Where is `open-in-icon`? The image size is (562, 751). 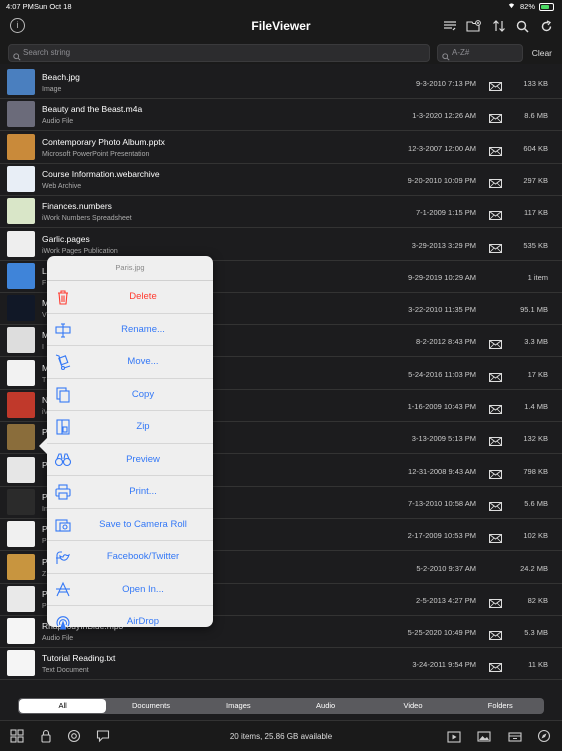
open-in-icon is located at coordinates (63, 590).